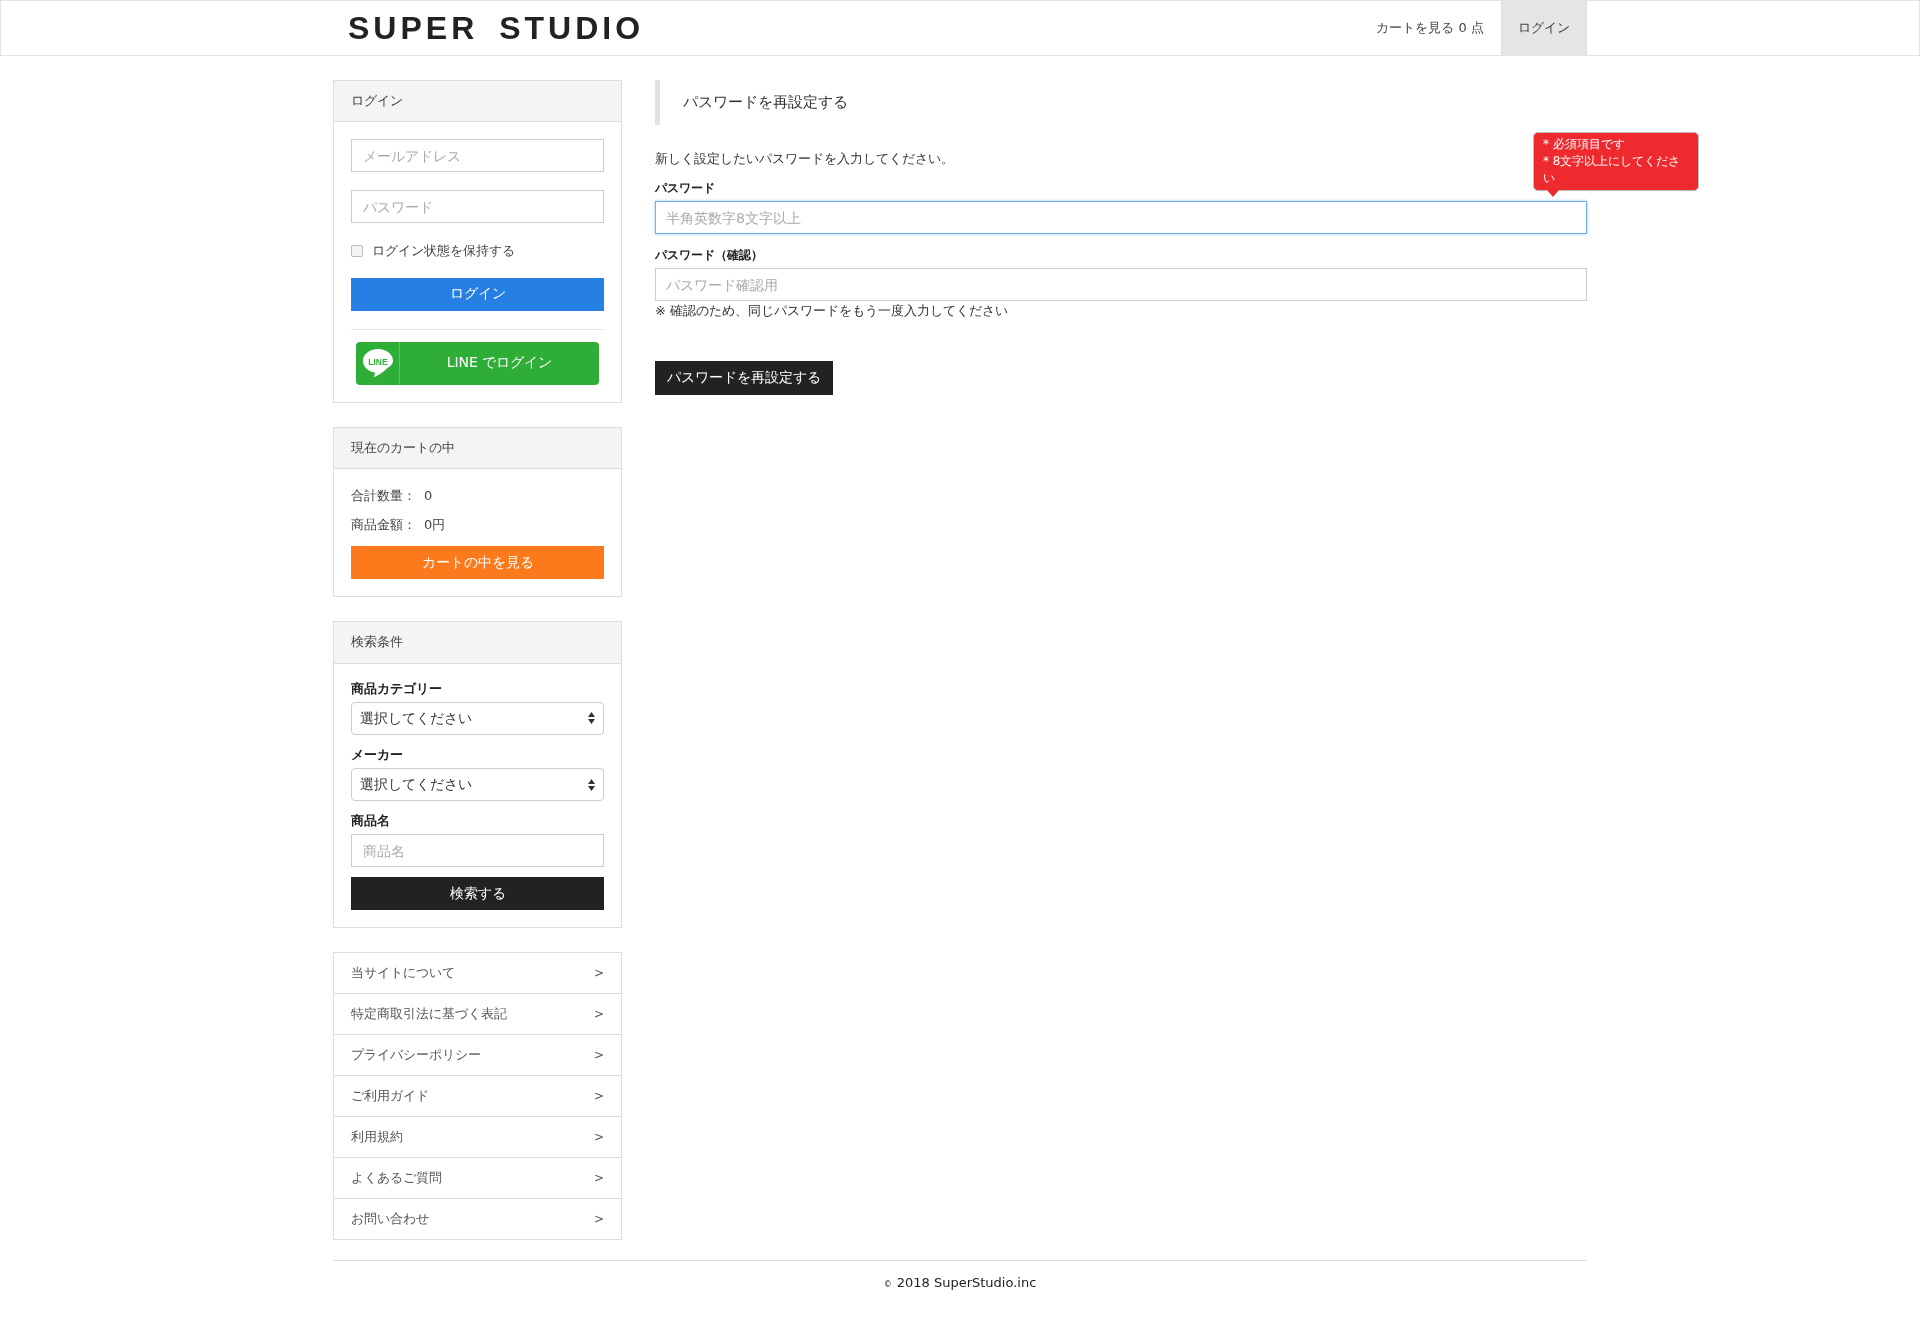 This screenshot has height=1327, width=1920. Describe the element at coordinates (383, 495) in the screenshot. I see `cart-label: 合計数量：` at that location.